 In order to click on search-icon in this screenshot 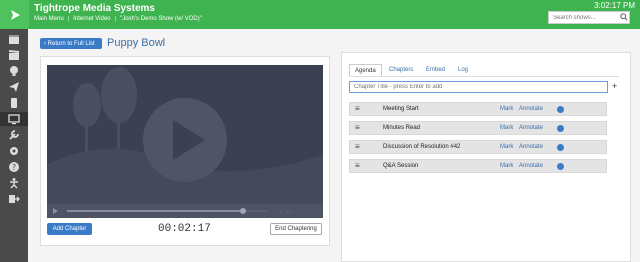, I will do `click(624, 17)`.